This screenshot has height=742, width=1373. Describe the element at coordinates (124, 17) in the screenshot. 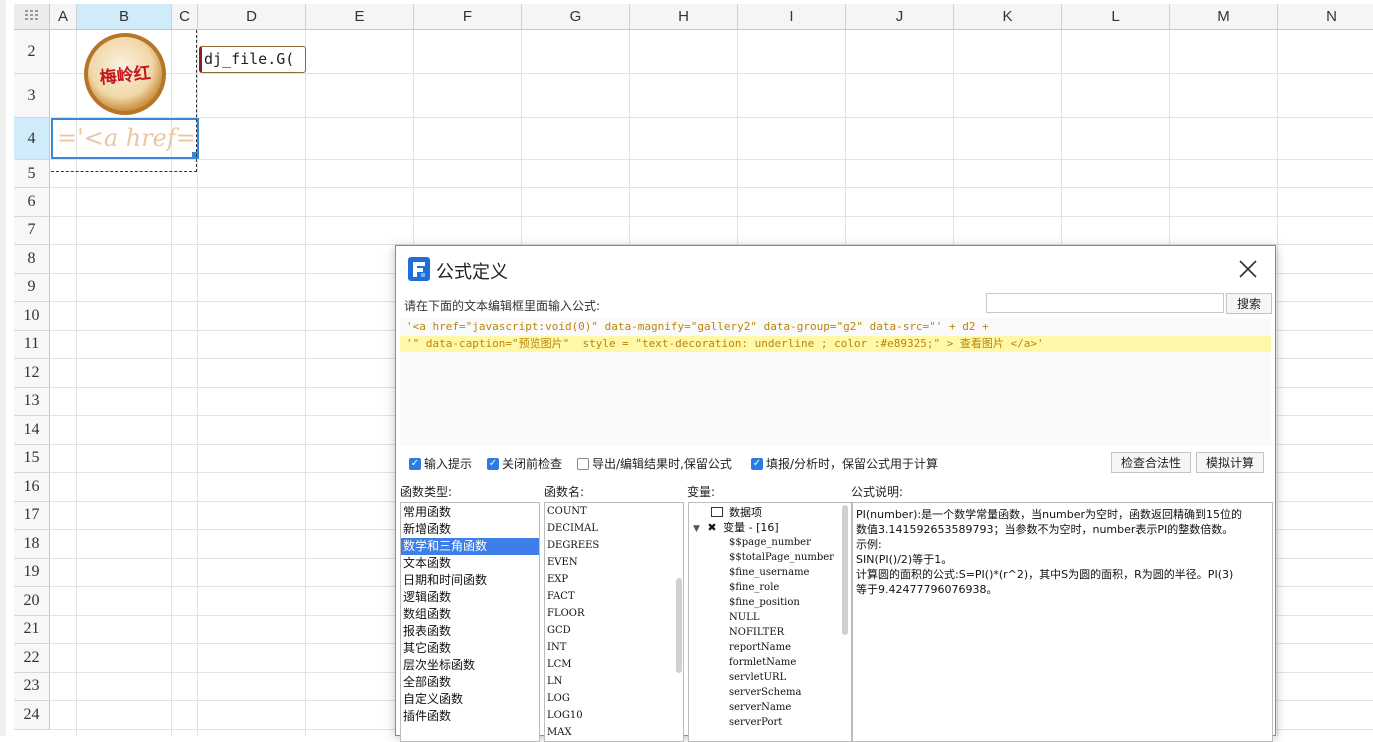

I see `col-header-b: B` at that location.